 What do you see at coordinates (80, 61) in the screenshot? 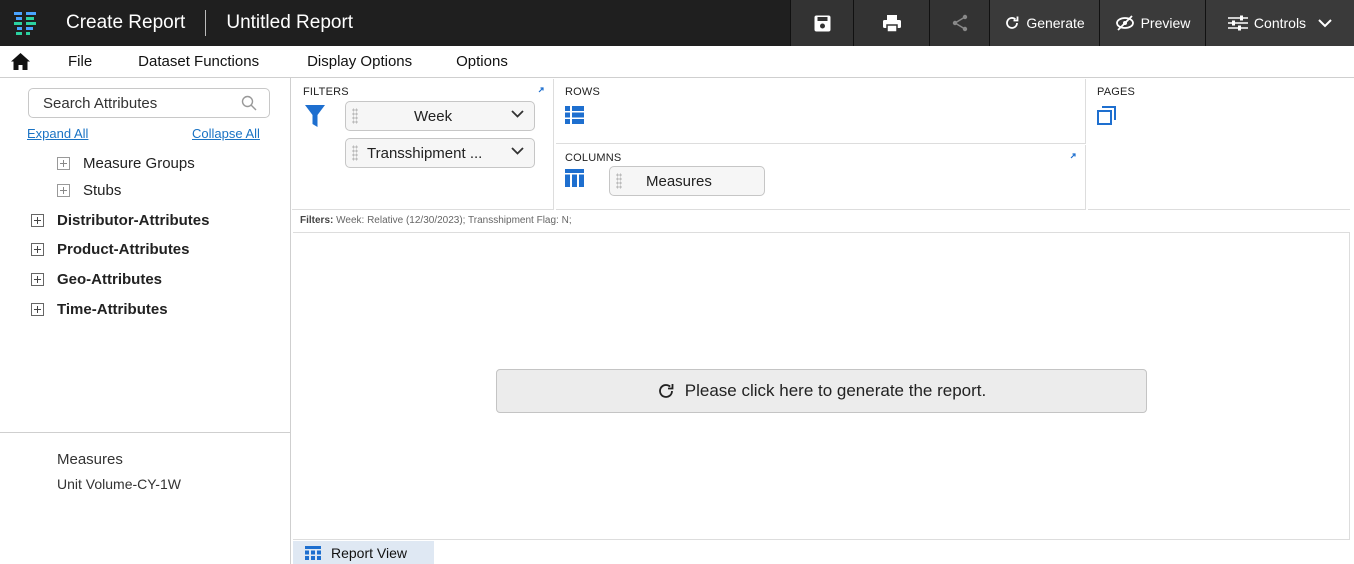
I see `menu-file: File` at bounding box center [80, 61].